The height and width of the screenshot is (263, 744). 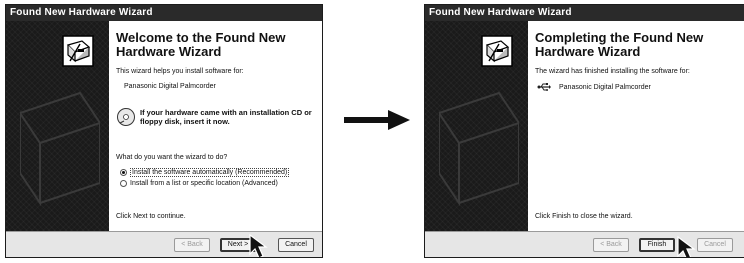 I want to click on finish-button: Finish, so click(x=657, y=245).